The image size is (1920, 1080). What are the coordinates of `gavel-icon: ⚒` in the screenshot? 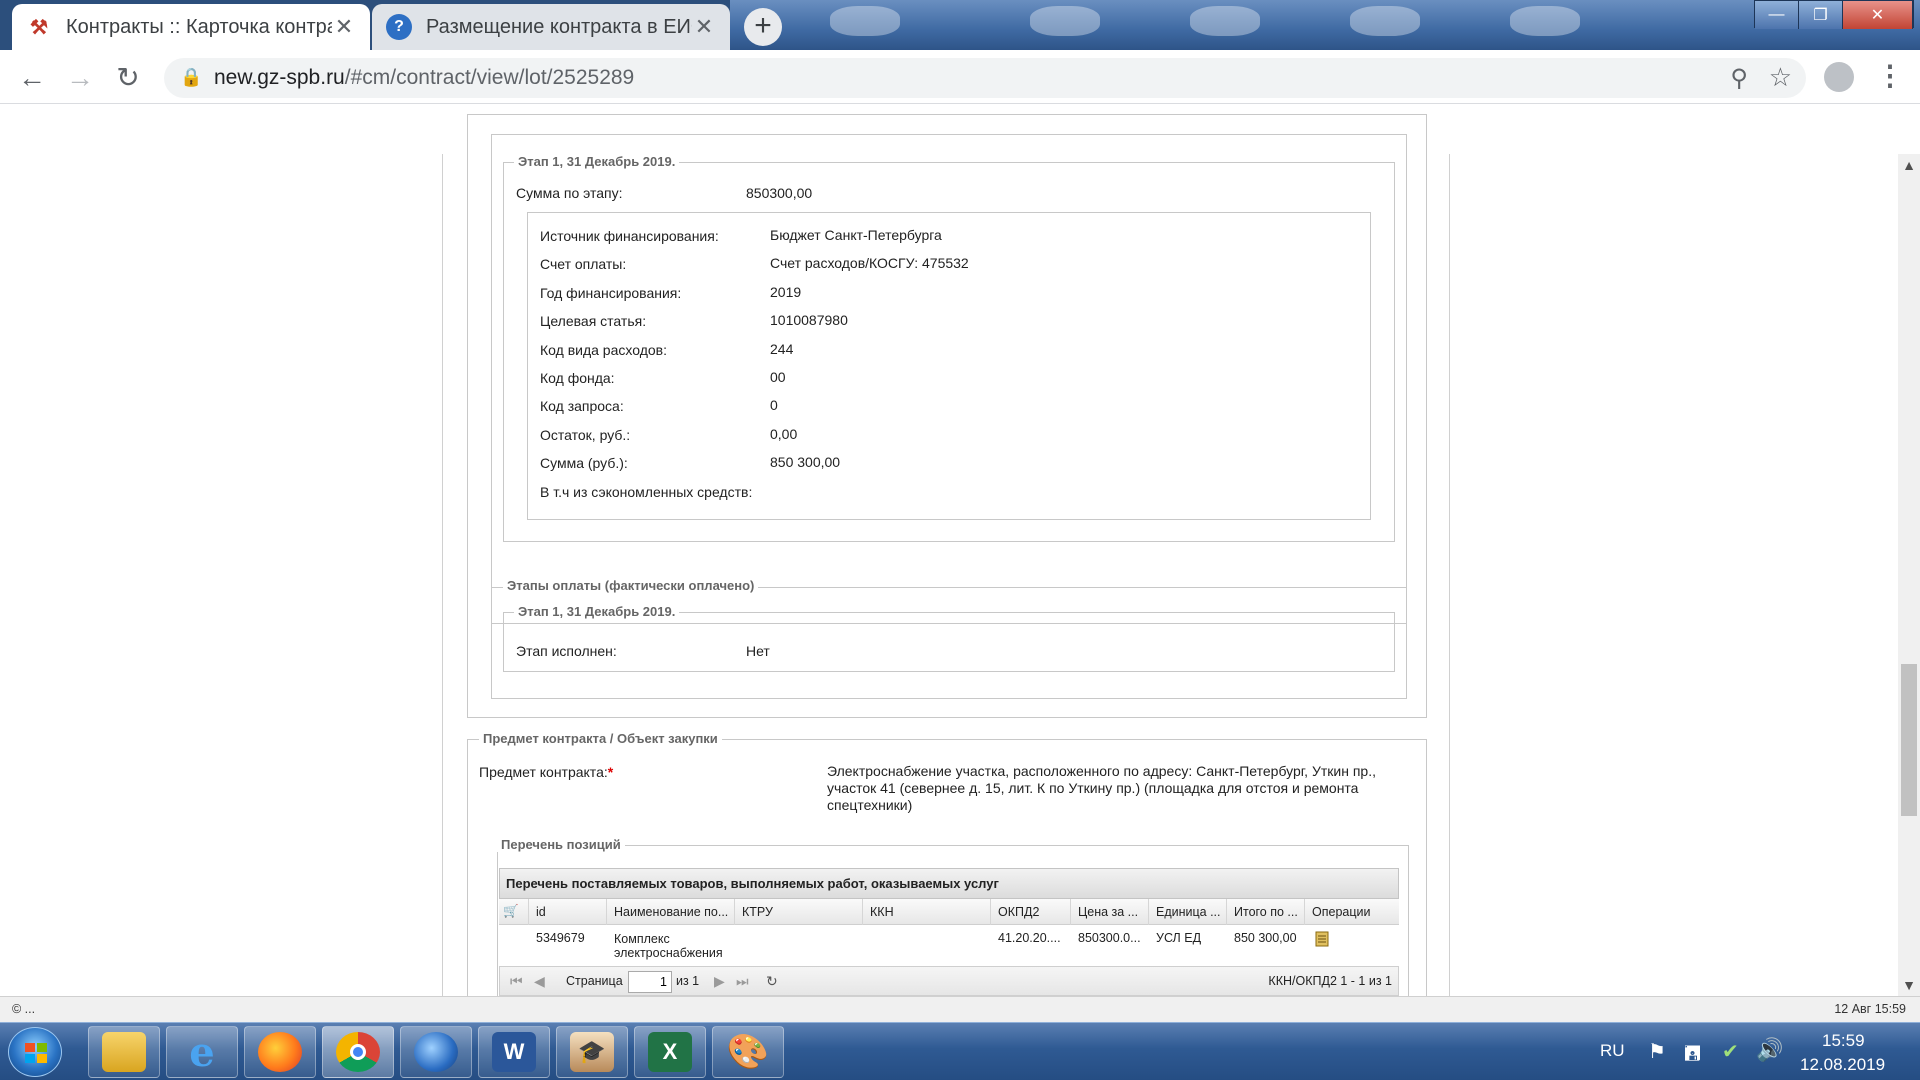 It's located at (39, 27).